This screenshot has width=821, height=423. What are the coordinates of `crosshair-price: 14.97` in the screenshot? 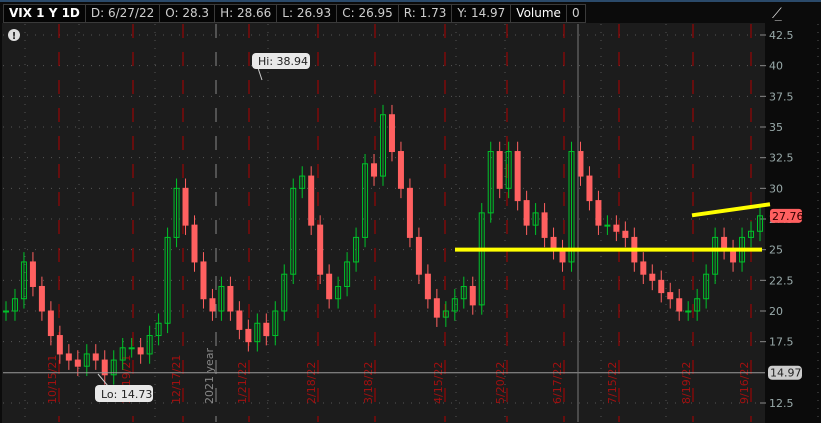 It's located at (786, 373).